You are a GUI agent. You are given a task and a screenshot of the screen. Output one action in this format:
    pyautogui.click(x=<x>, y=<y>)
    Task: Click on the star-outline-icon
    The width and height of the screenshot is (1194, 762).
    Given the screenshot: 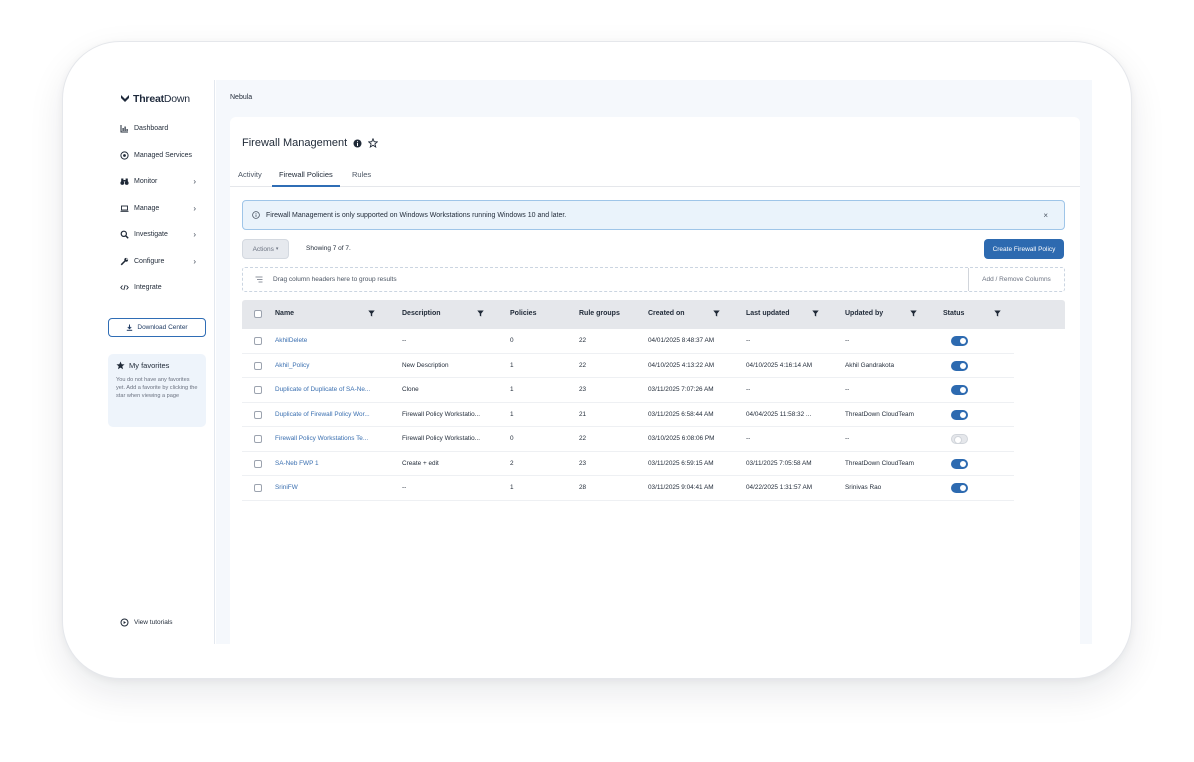 What is the action you would take?
    pyautogui.click(x=373, y=143)
    